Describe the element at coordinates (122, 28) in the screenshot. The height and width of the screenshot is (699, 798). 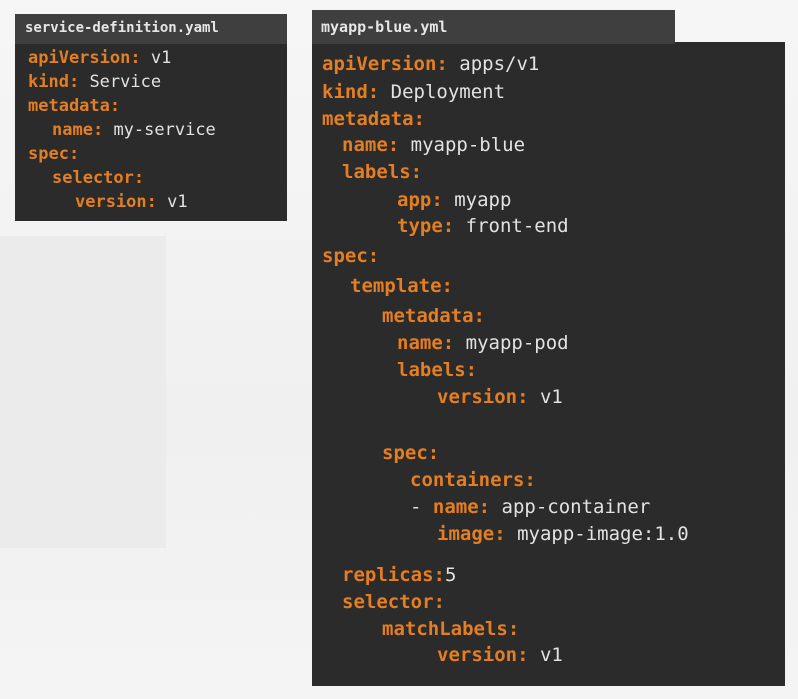
I see `file-title: service-definition.yaml` at that location.